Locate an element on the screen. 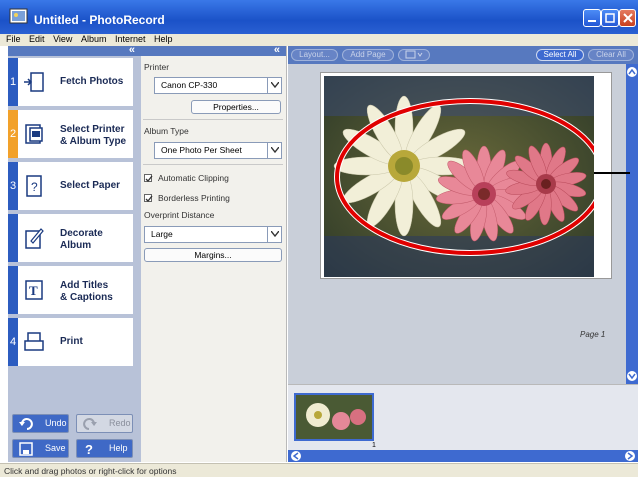 The image size is (638, 477). menu-internet: Internet is located at coordinates (127, 39).